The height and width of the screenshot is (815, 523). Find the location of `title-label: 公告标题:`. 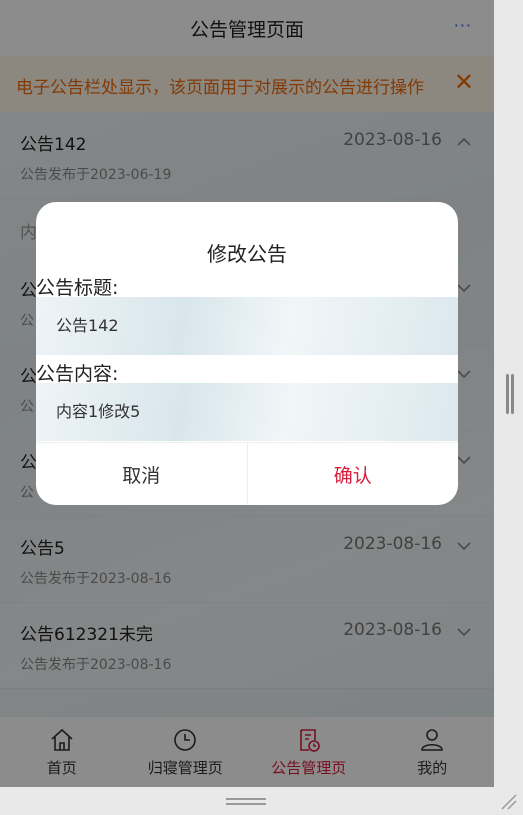

title-label: 公告标题: is located at coordinates (77, 288).